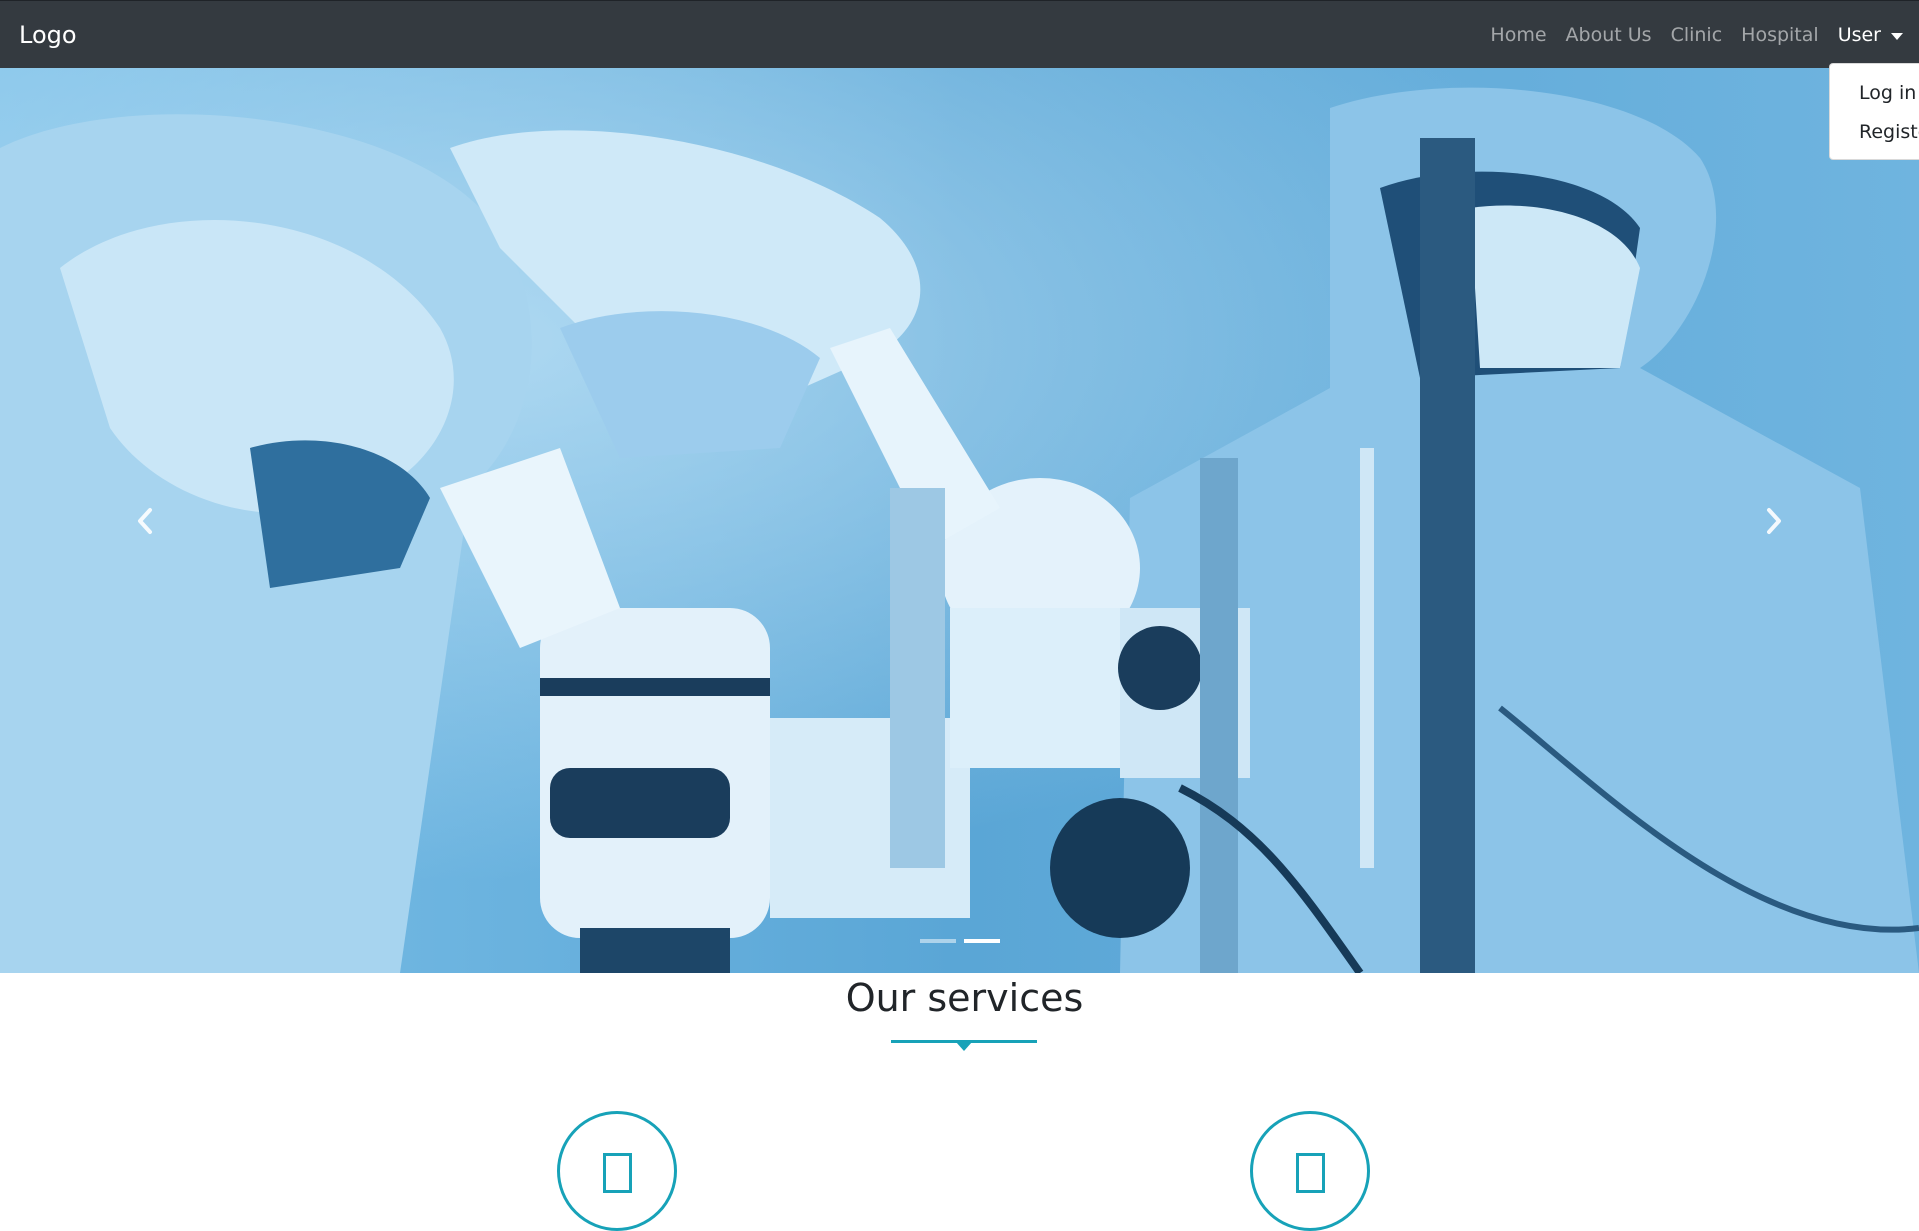 This screenshot has height=1231, width=1919. Describe the element at coordinates (48, 35) in the screenshot. I see `brand-logo: Logo` at that location.